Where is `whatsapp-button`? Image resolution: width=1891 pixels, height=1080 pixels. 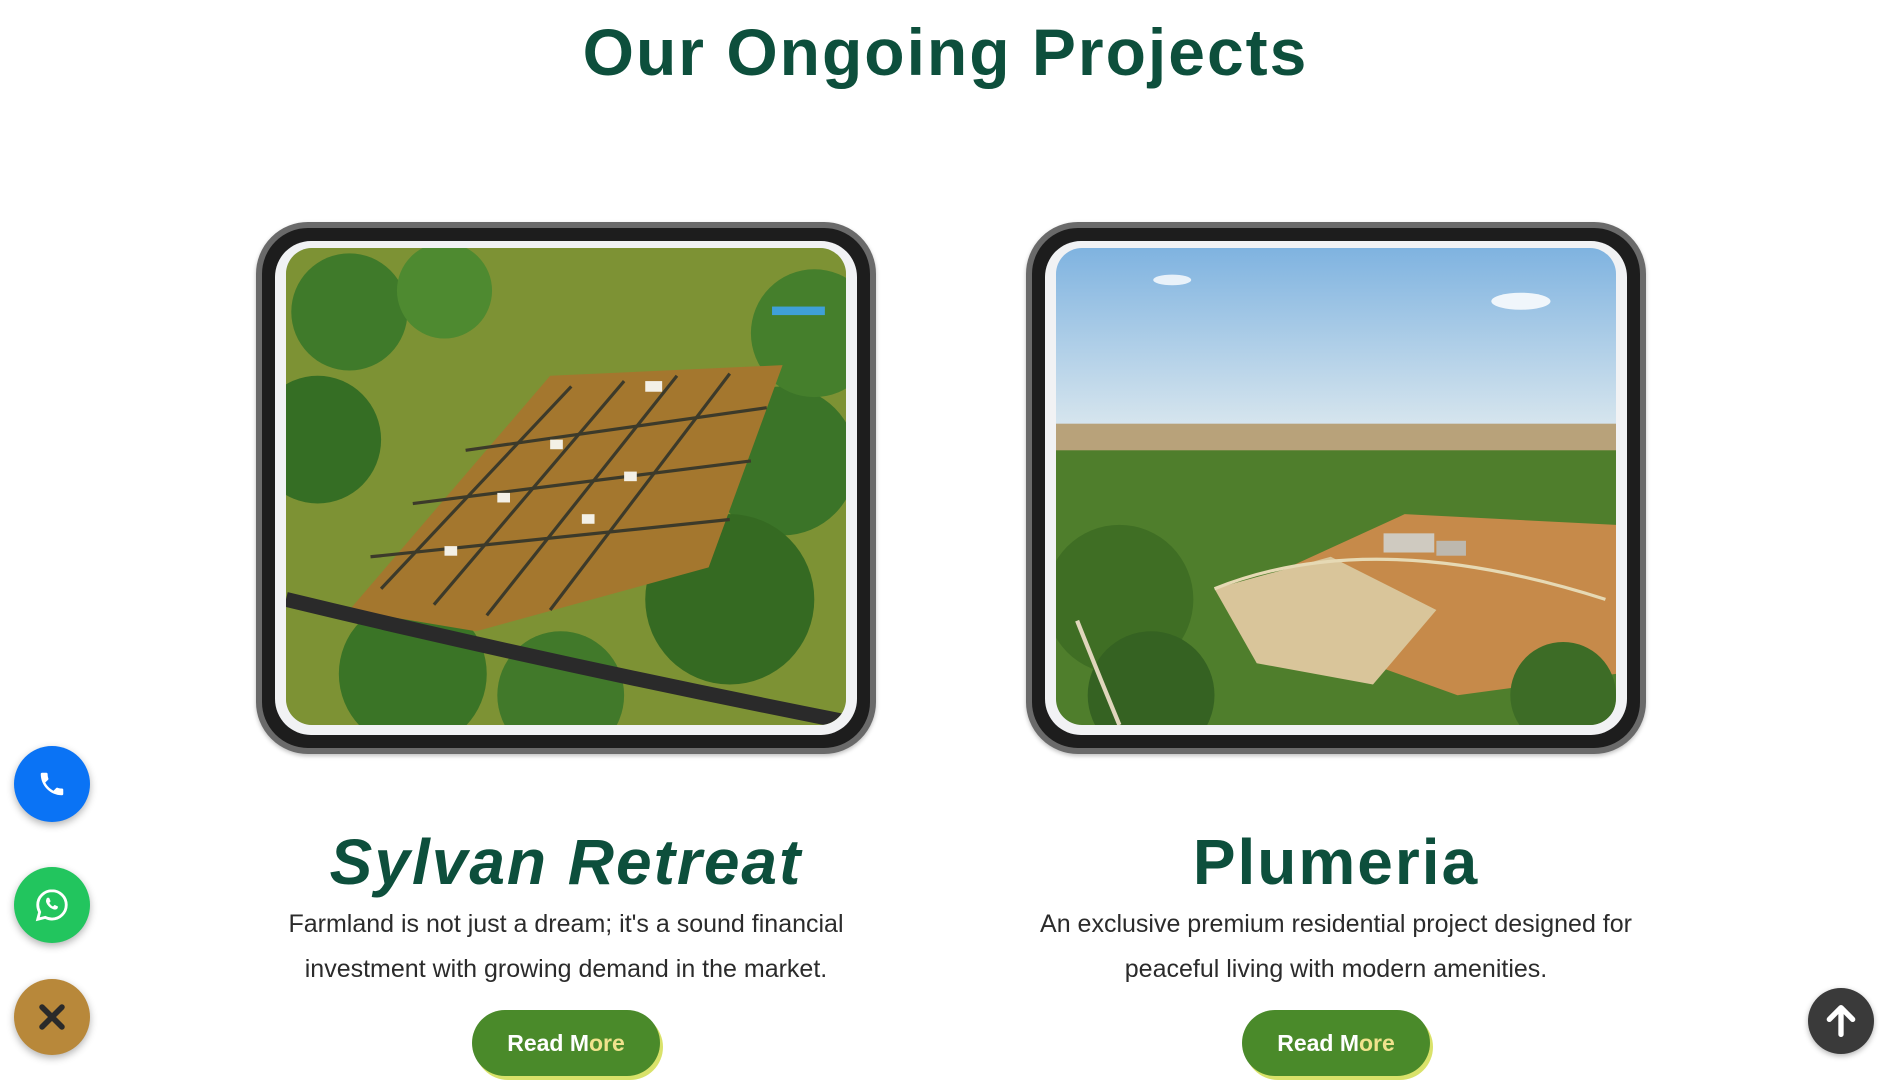 whatsapp-button is located at coordinates (52, 905).